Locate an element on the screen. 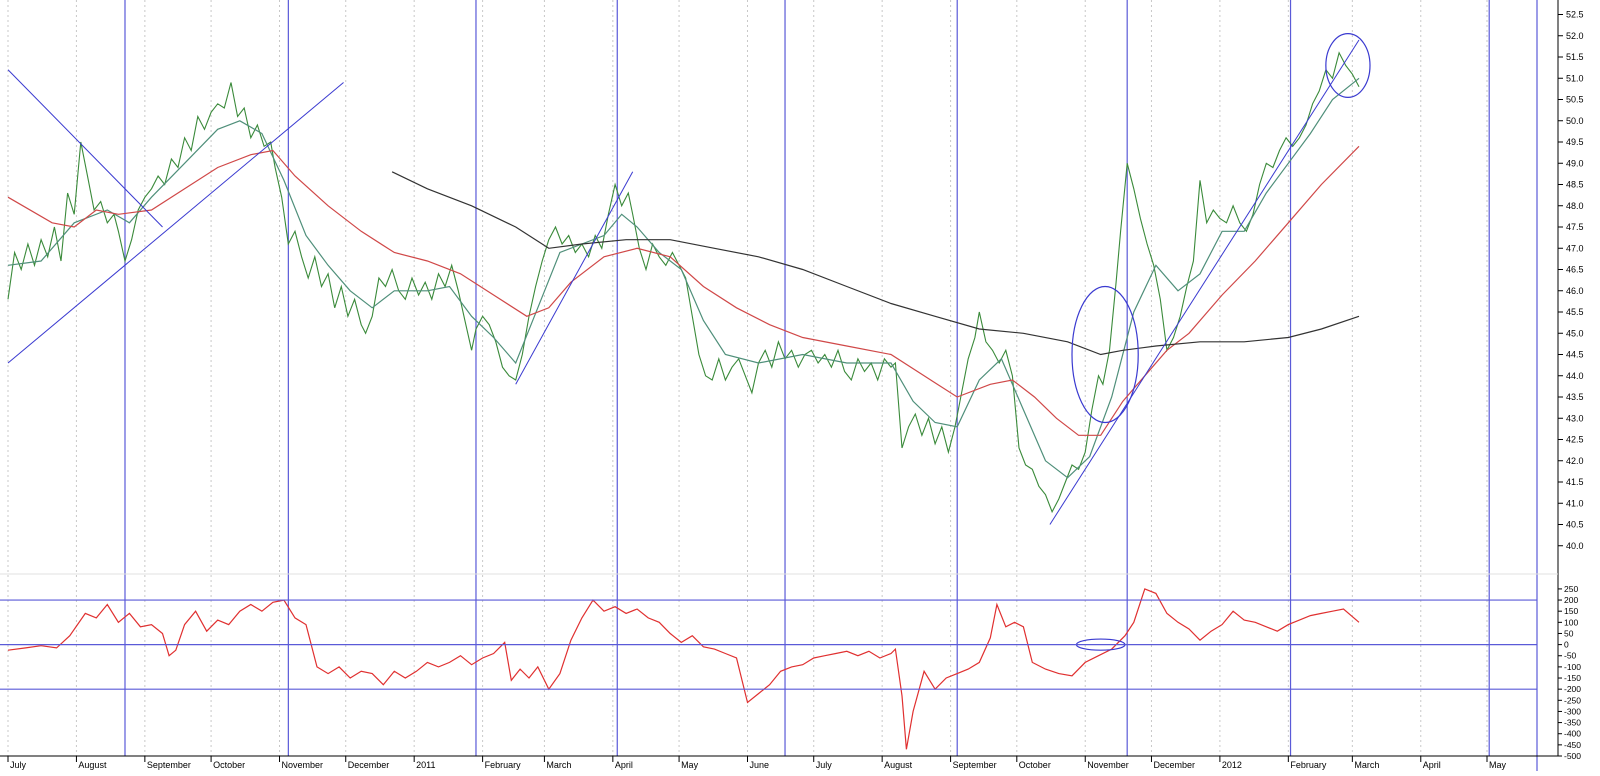 This screenshot has height=776, width=1600. price-tick-label: 44.0 is located at coordinates (1575, 376).